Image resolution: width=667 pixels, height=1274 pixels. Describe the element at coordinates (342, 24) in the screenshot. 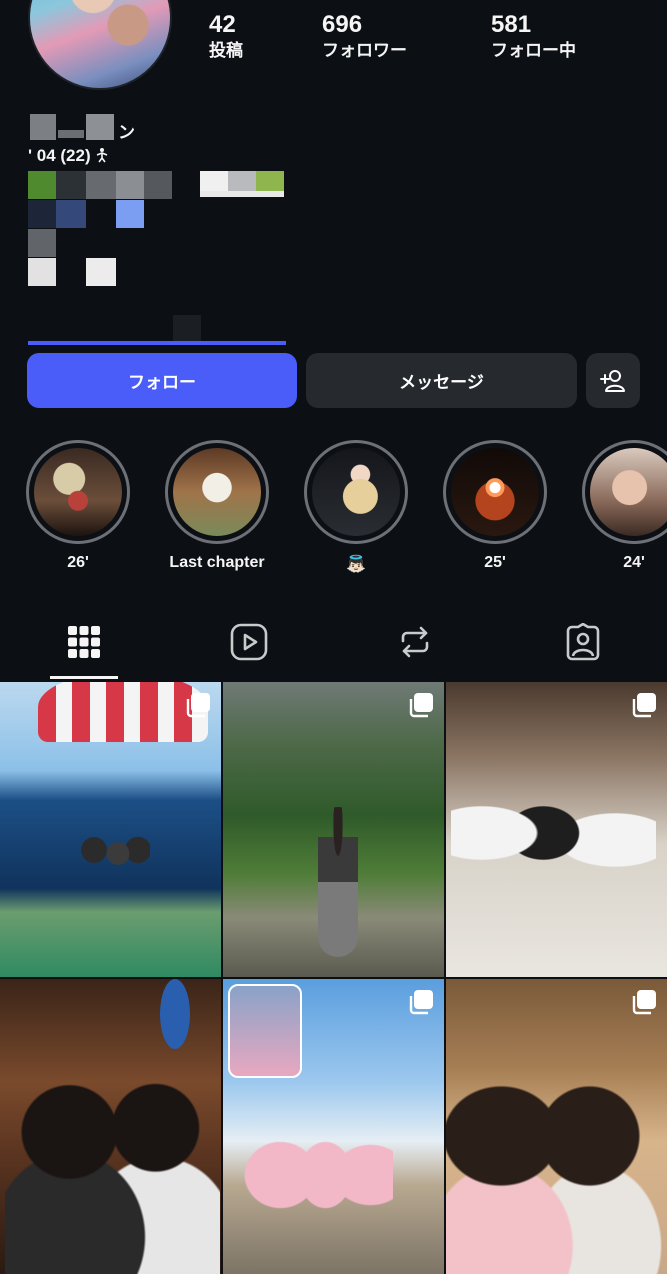

I see `stat-followers-count: 696` at that location.